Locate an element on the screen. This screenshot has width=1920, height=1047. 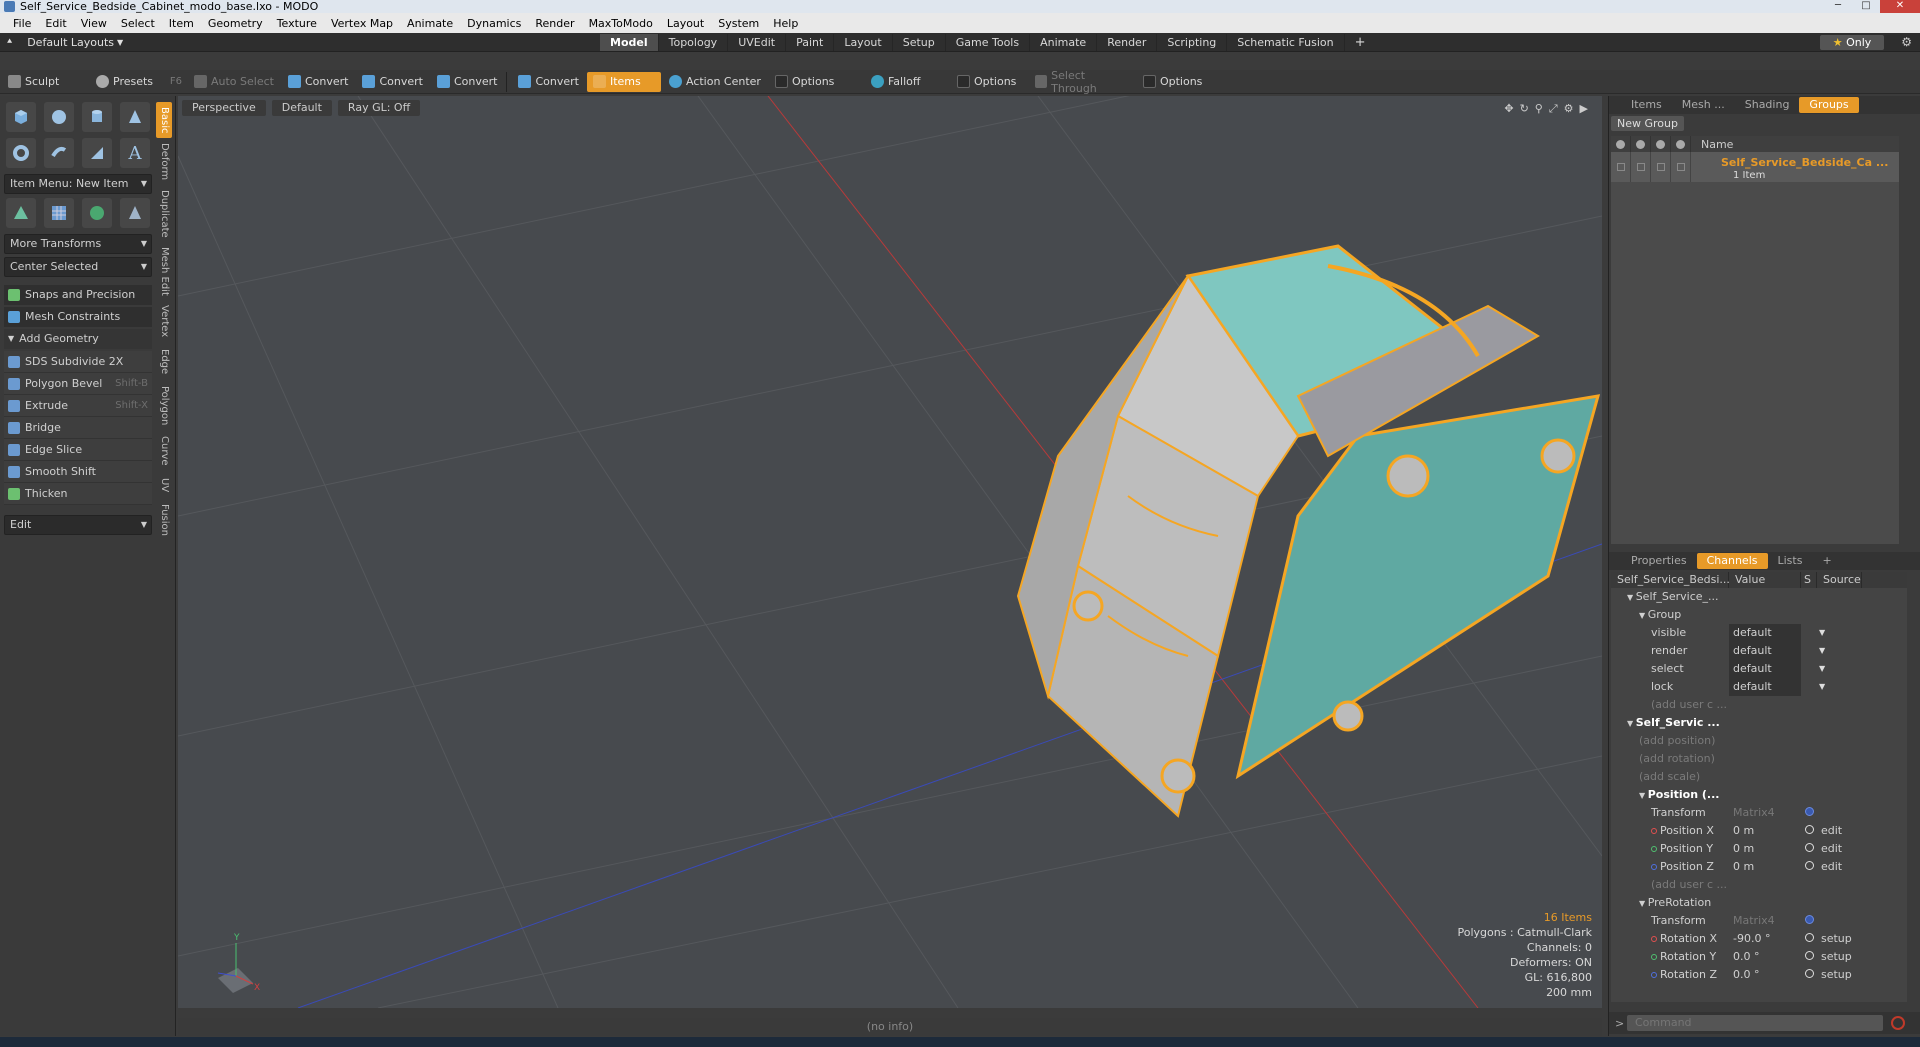
channel-row: ▼ Group is located at coordinates (1759, 615).